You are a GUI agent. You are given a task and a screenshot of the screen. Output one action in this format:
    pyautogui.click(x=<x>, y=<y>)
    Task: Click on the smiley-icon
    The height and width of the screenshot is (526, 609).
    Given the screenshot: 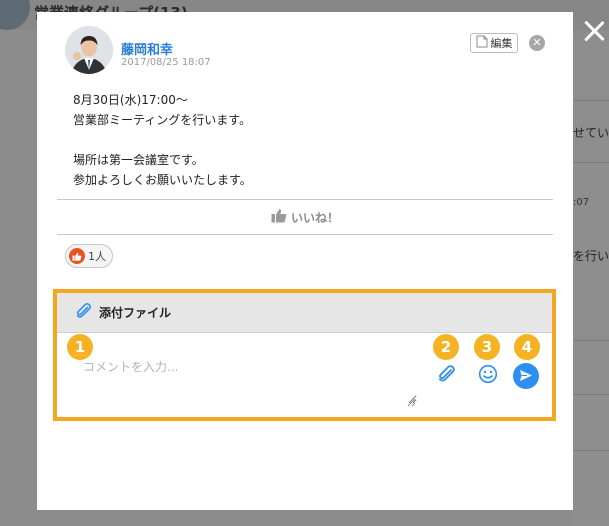 What is the action you would take?
    pyautogui.click(x=488, y=376)
    